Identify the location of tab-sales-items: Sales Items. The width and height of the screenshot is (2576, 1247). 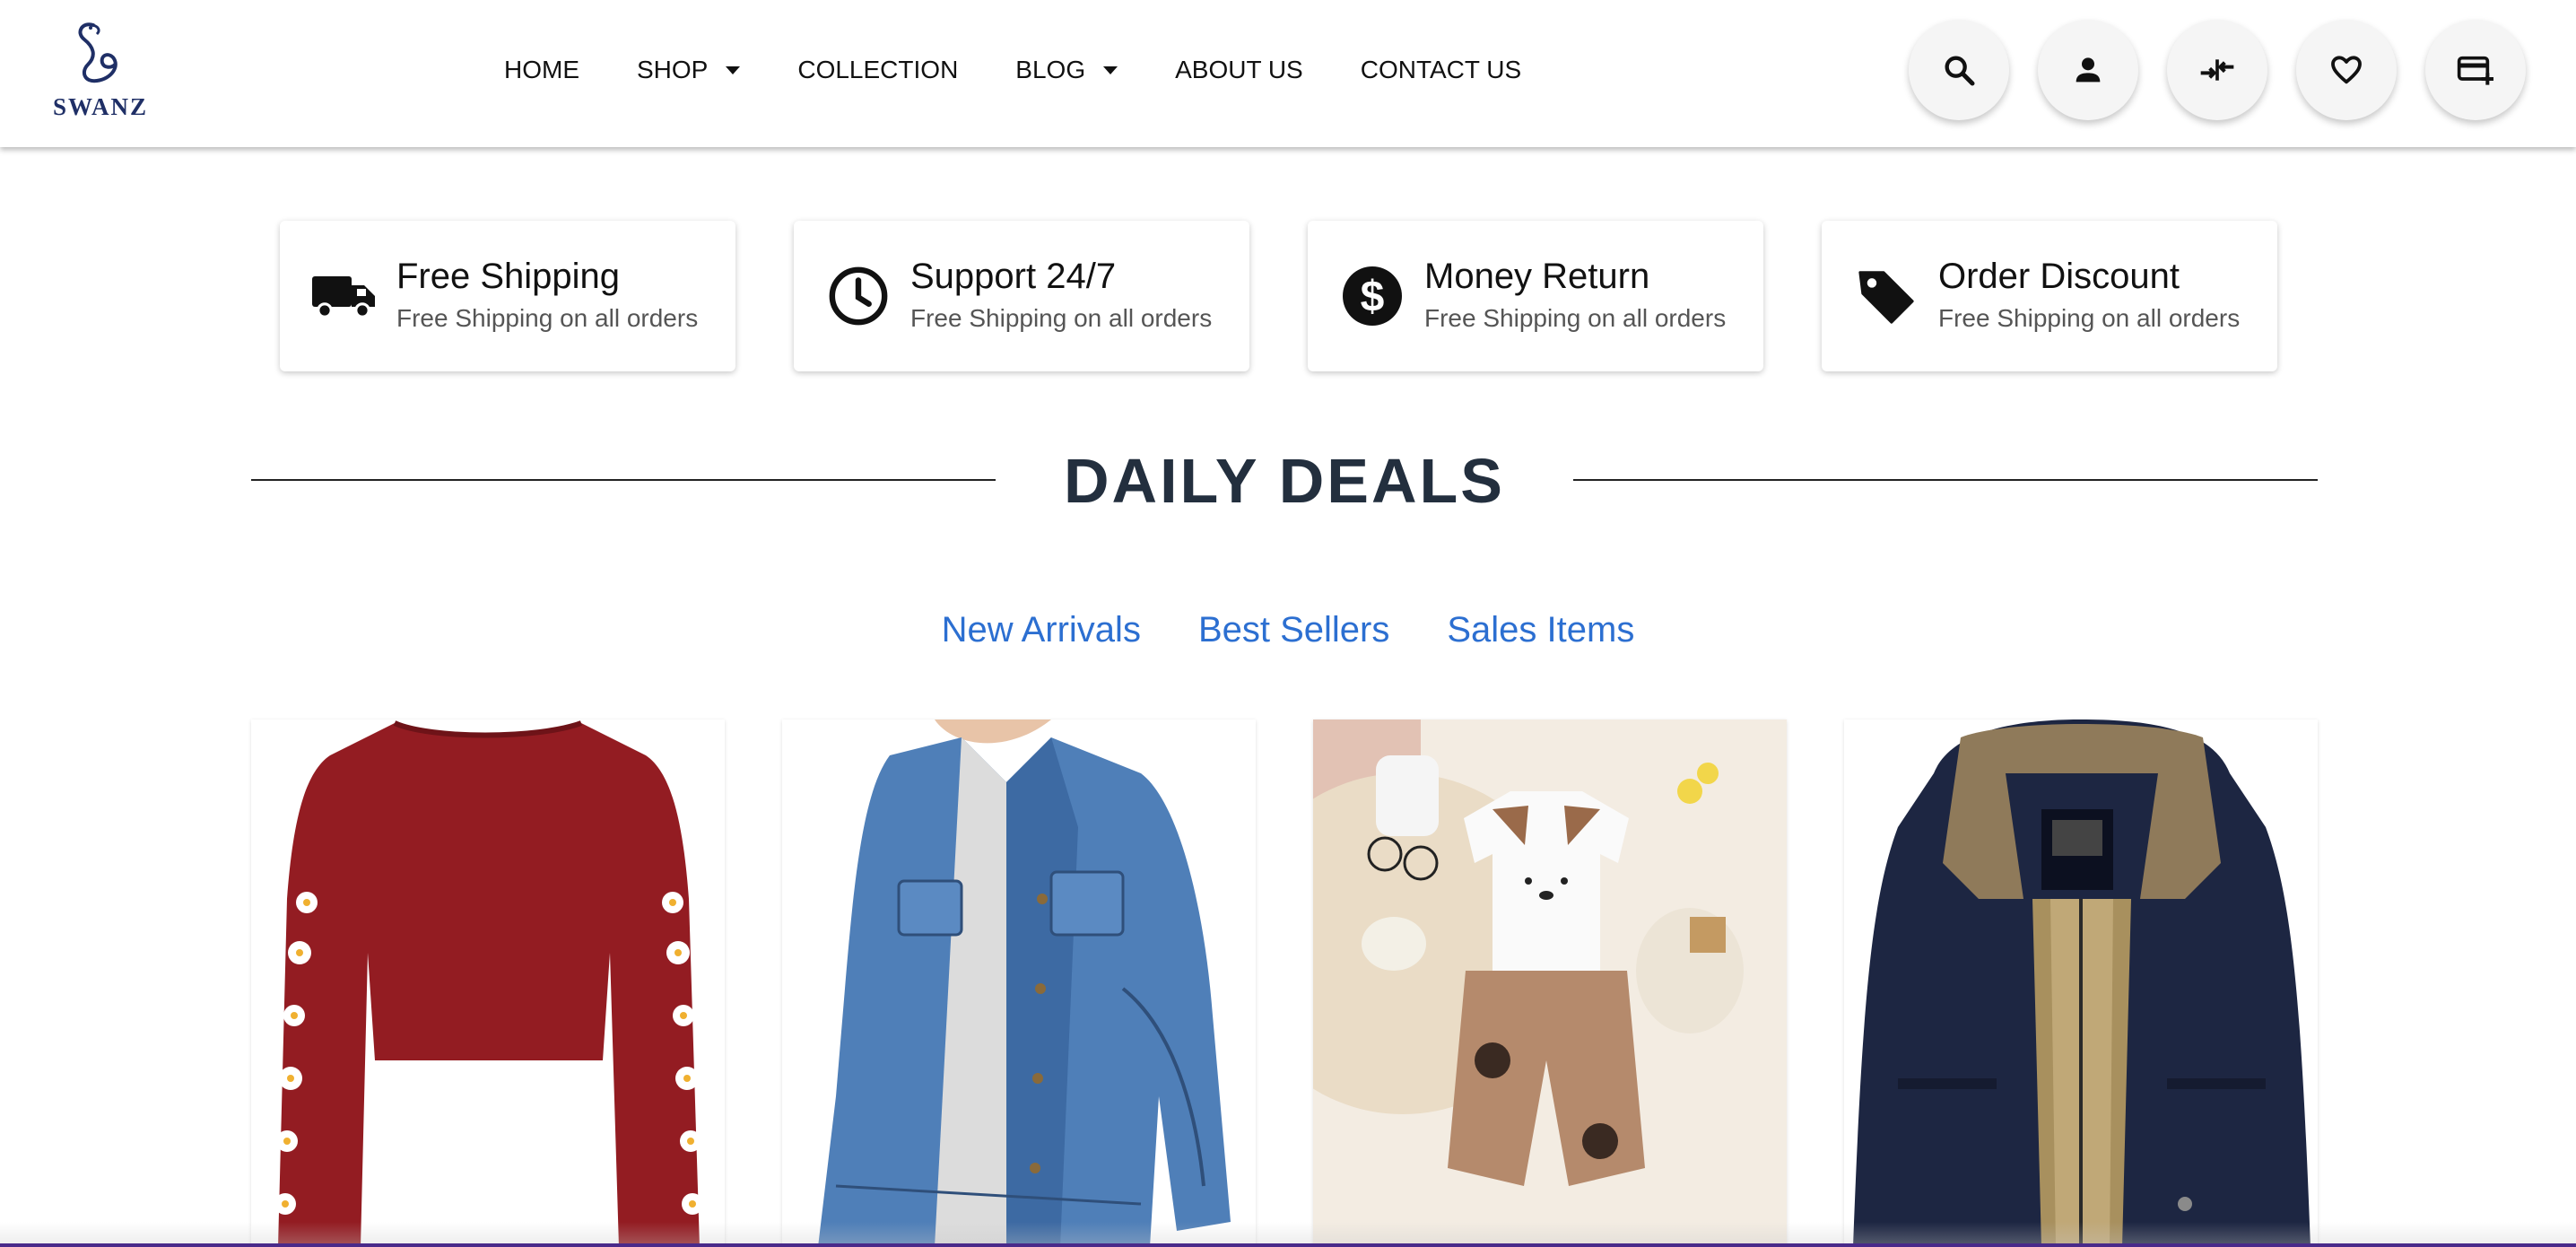
(1540, 630).